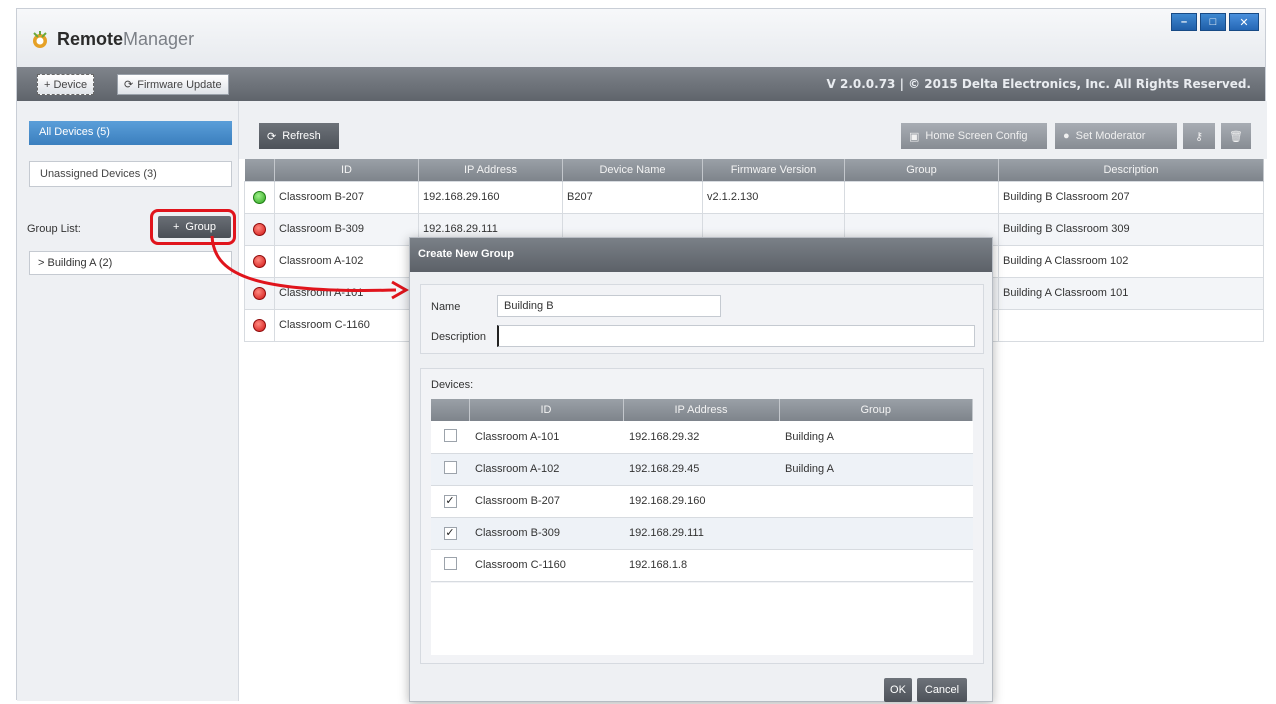  I want to click on cell-name: B207, so click(632, 197).